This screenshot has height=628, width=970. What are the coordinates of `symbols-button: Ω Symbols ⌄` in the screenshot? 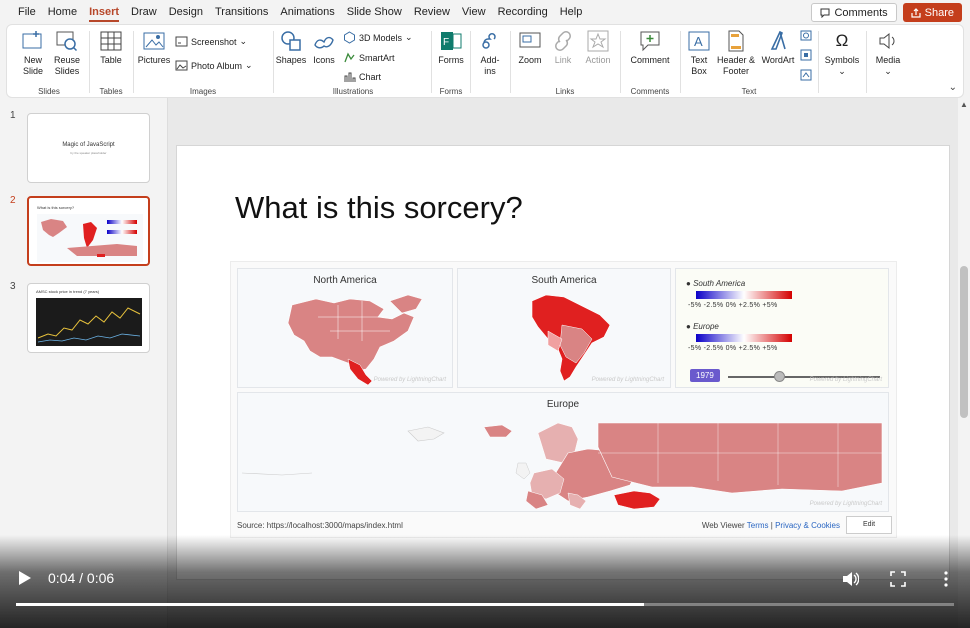 It's located at (842, 53).